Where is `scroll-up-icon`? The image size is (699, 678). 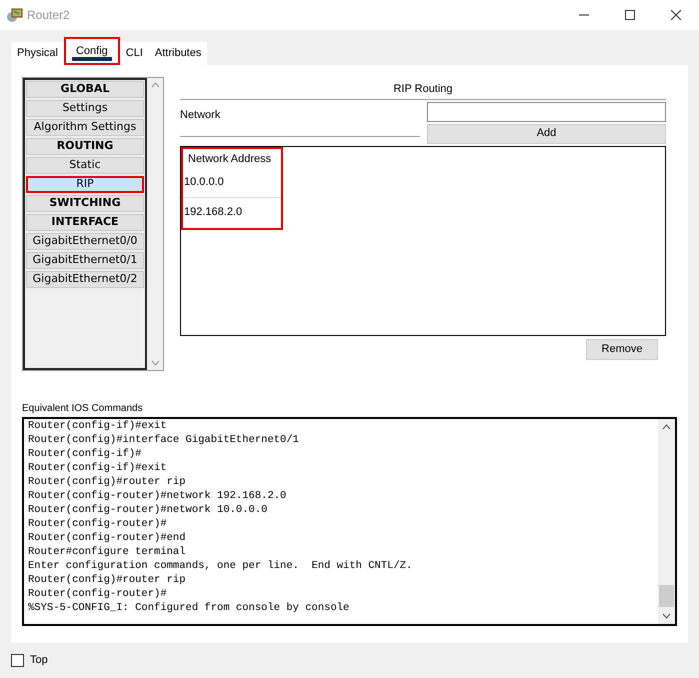 scroll-up-icon is located at coordinates (666, 427).